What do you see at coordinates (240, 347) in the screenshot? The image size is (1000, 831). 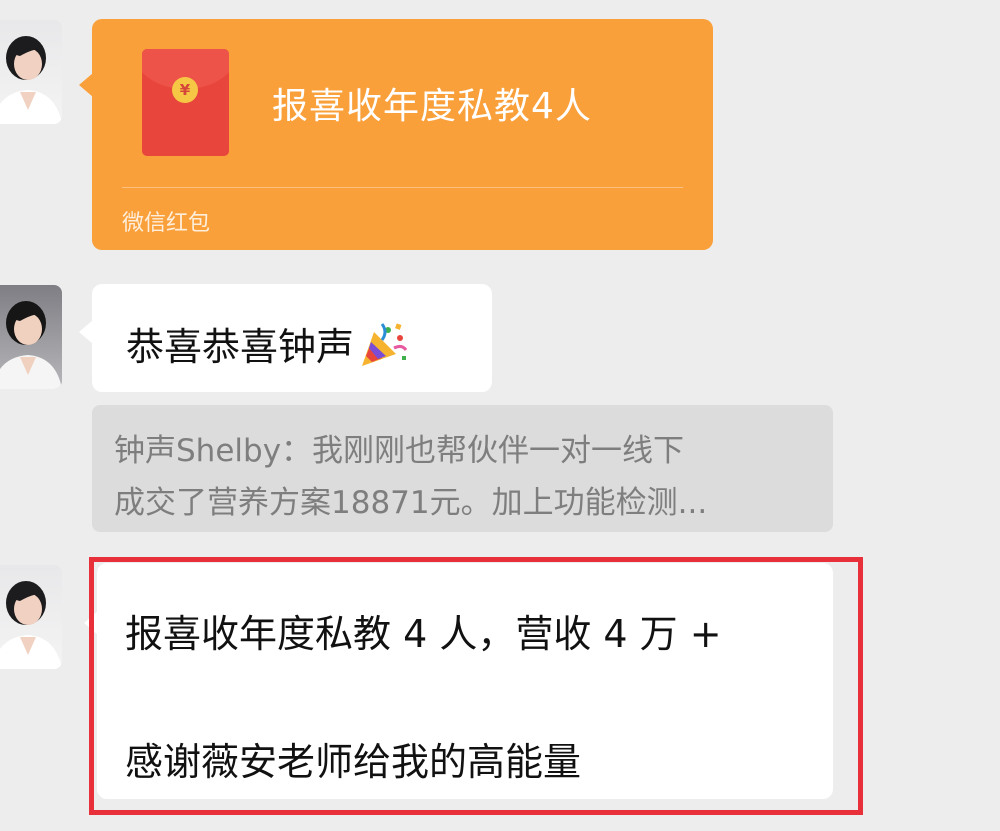 I see `message-text: 恭喜恭喜钟声` at bounding box center [240, 347].